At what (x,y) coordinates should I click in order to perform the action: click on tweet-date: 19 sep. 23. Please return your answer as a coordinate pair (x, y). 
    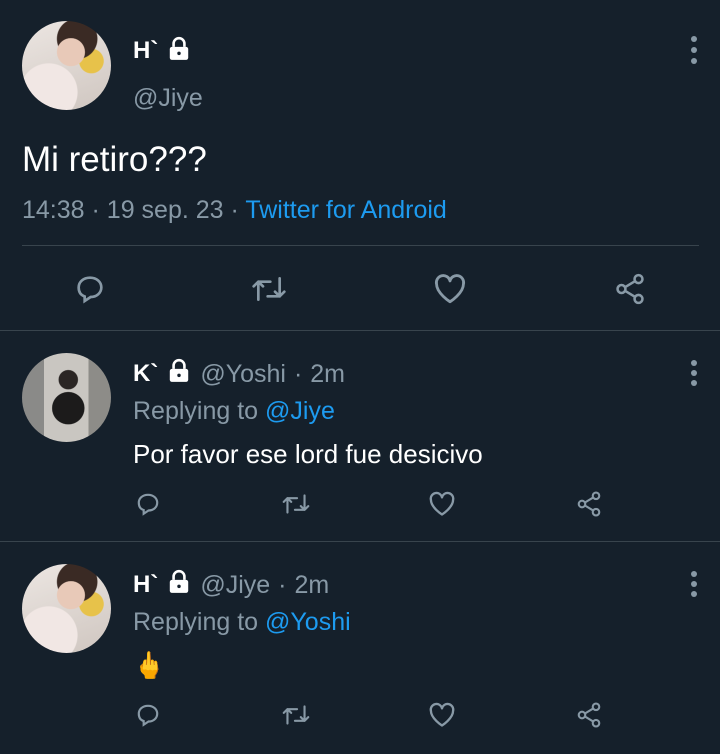
    Looking at the image, I should click on (165, 210).